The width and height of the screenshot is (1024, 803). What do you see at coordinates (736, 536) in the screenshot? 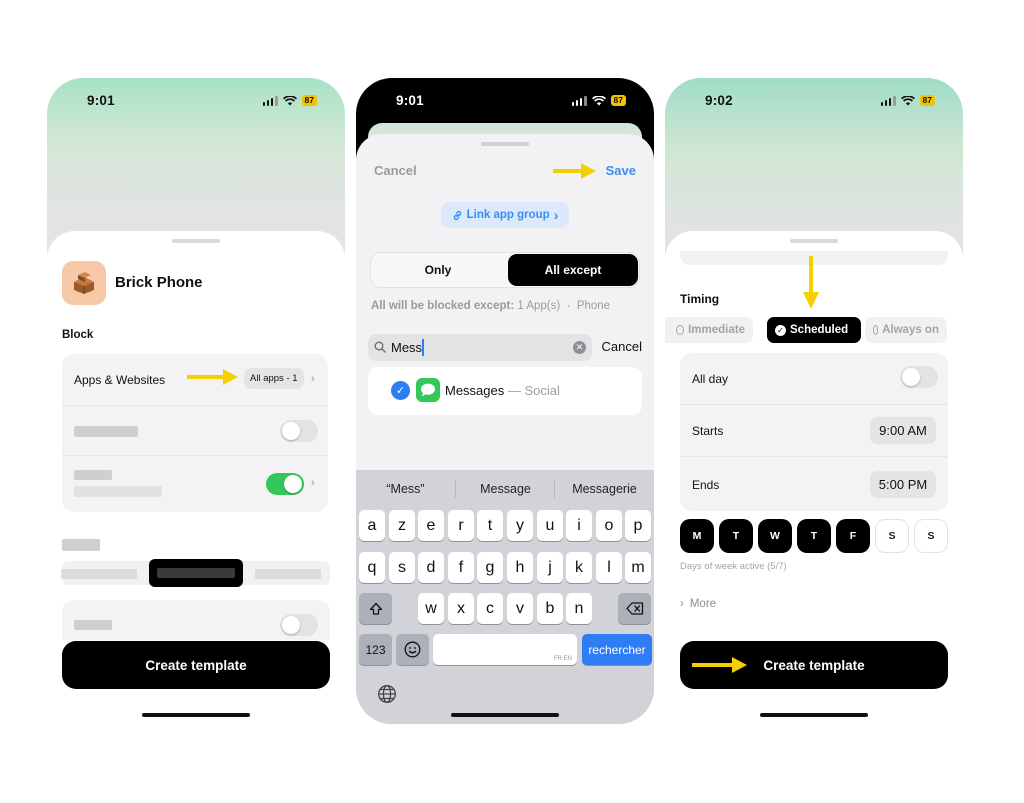
I see `day-tuesday: T` at bounding box center [736, 536].